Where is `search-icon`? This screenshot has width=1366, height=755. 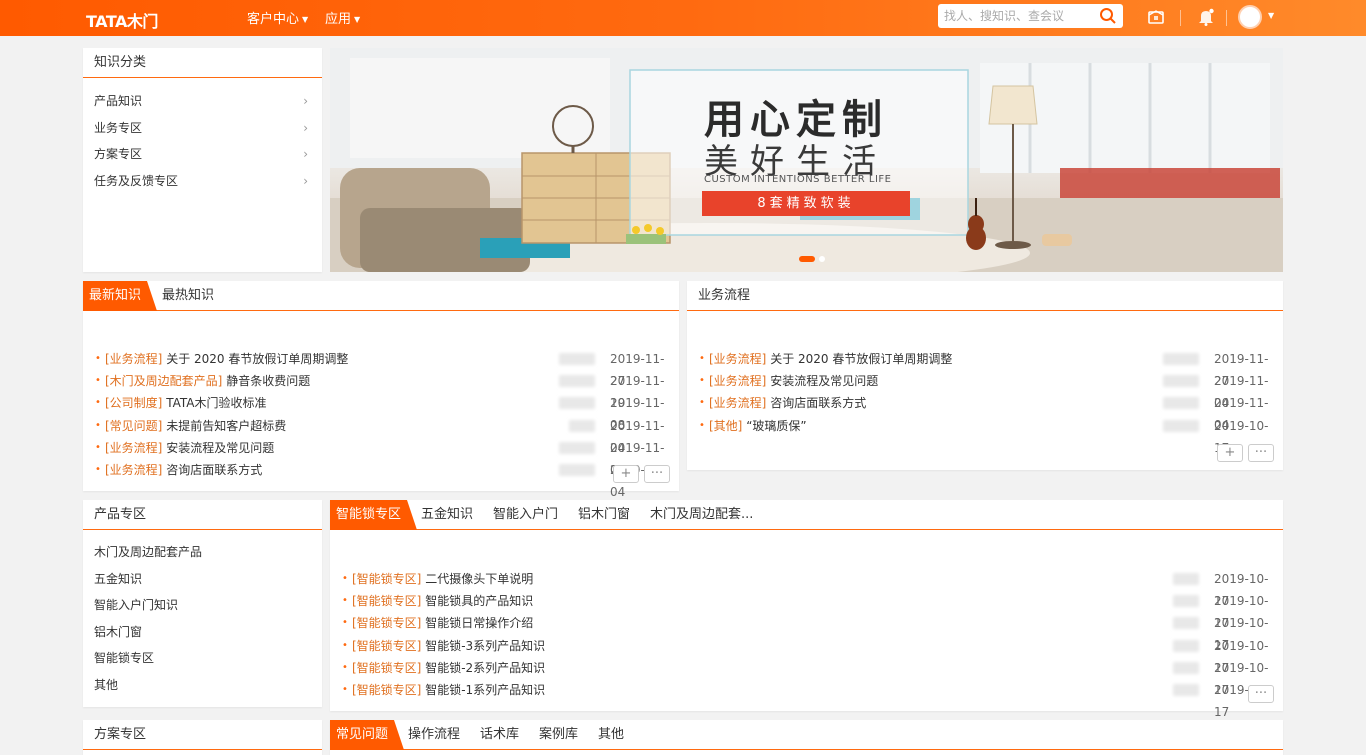
search-icon is located at coordinates (1108, 16).